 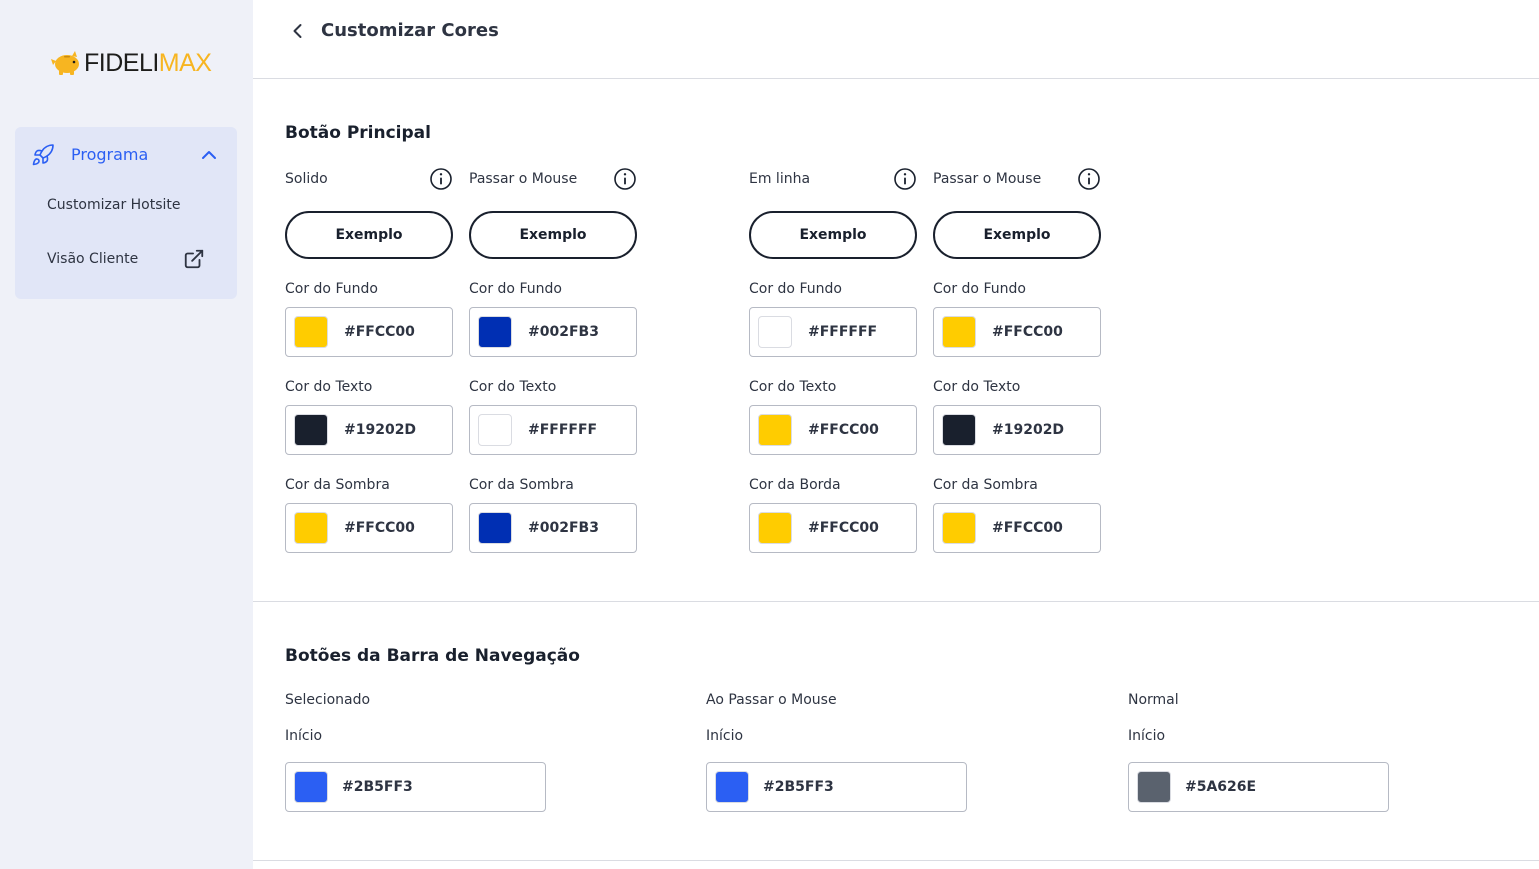 I want to click on color-hex-value: #5A626E, so click(x=1221, y=787).